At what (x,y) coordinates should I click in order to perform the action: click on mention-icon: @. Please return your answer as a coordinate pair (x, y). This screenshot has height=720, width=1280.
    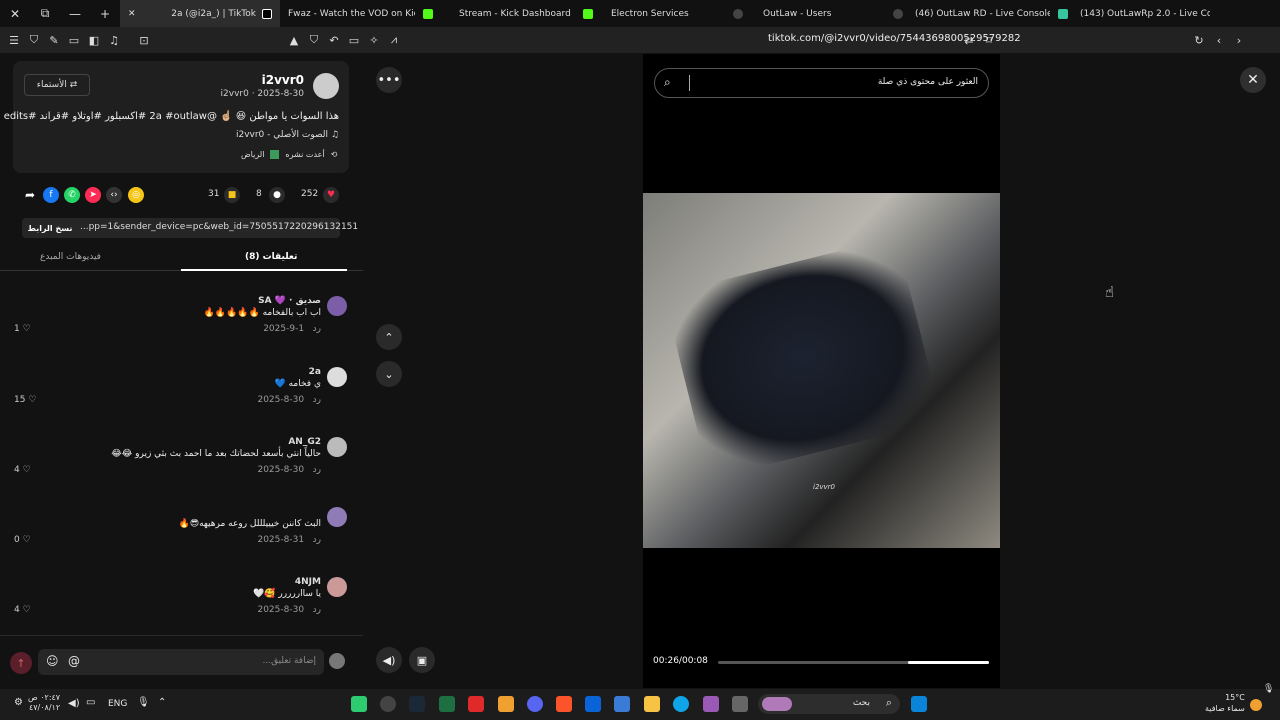
    Looking at the image, I should click on (74, 661).